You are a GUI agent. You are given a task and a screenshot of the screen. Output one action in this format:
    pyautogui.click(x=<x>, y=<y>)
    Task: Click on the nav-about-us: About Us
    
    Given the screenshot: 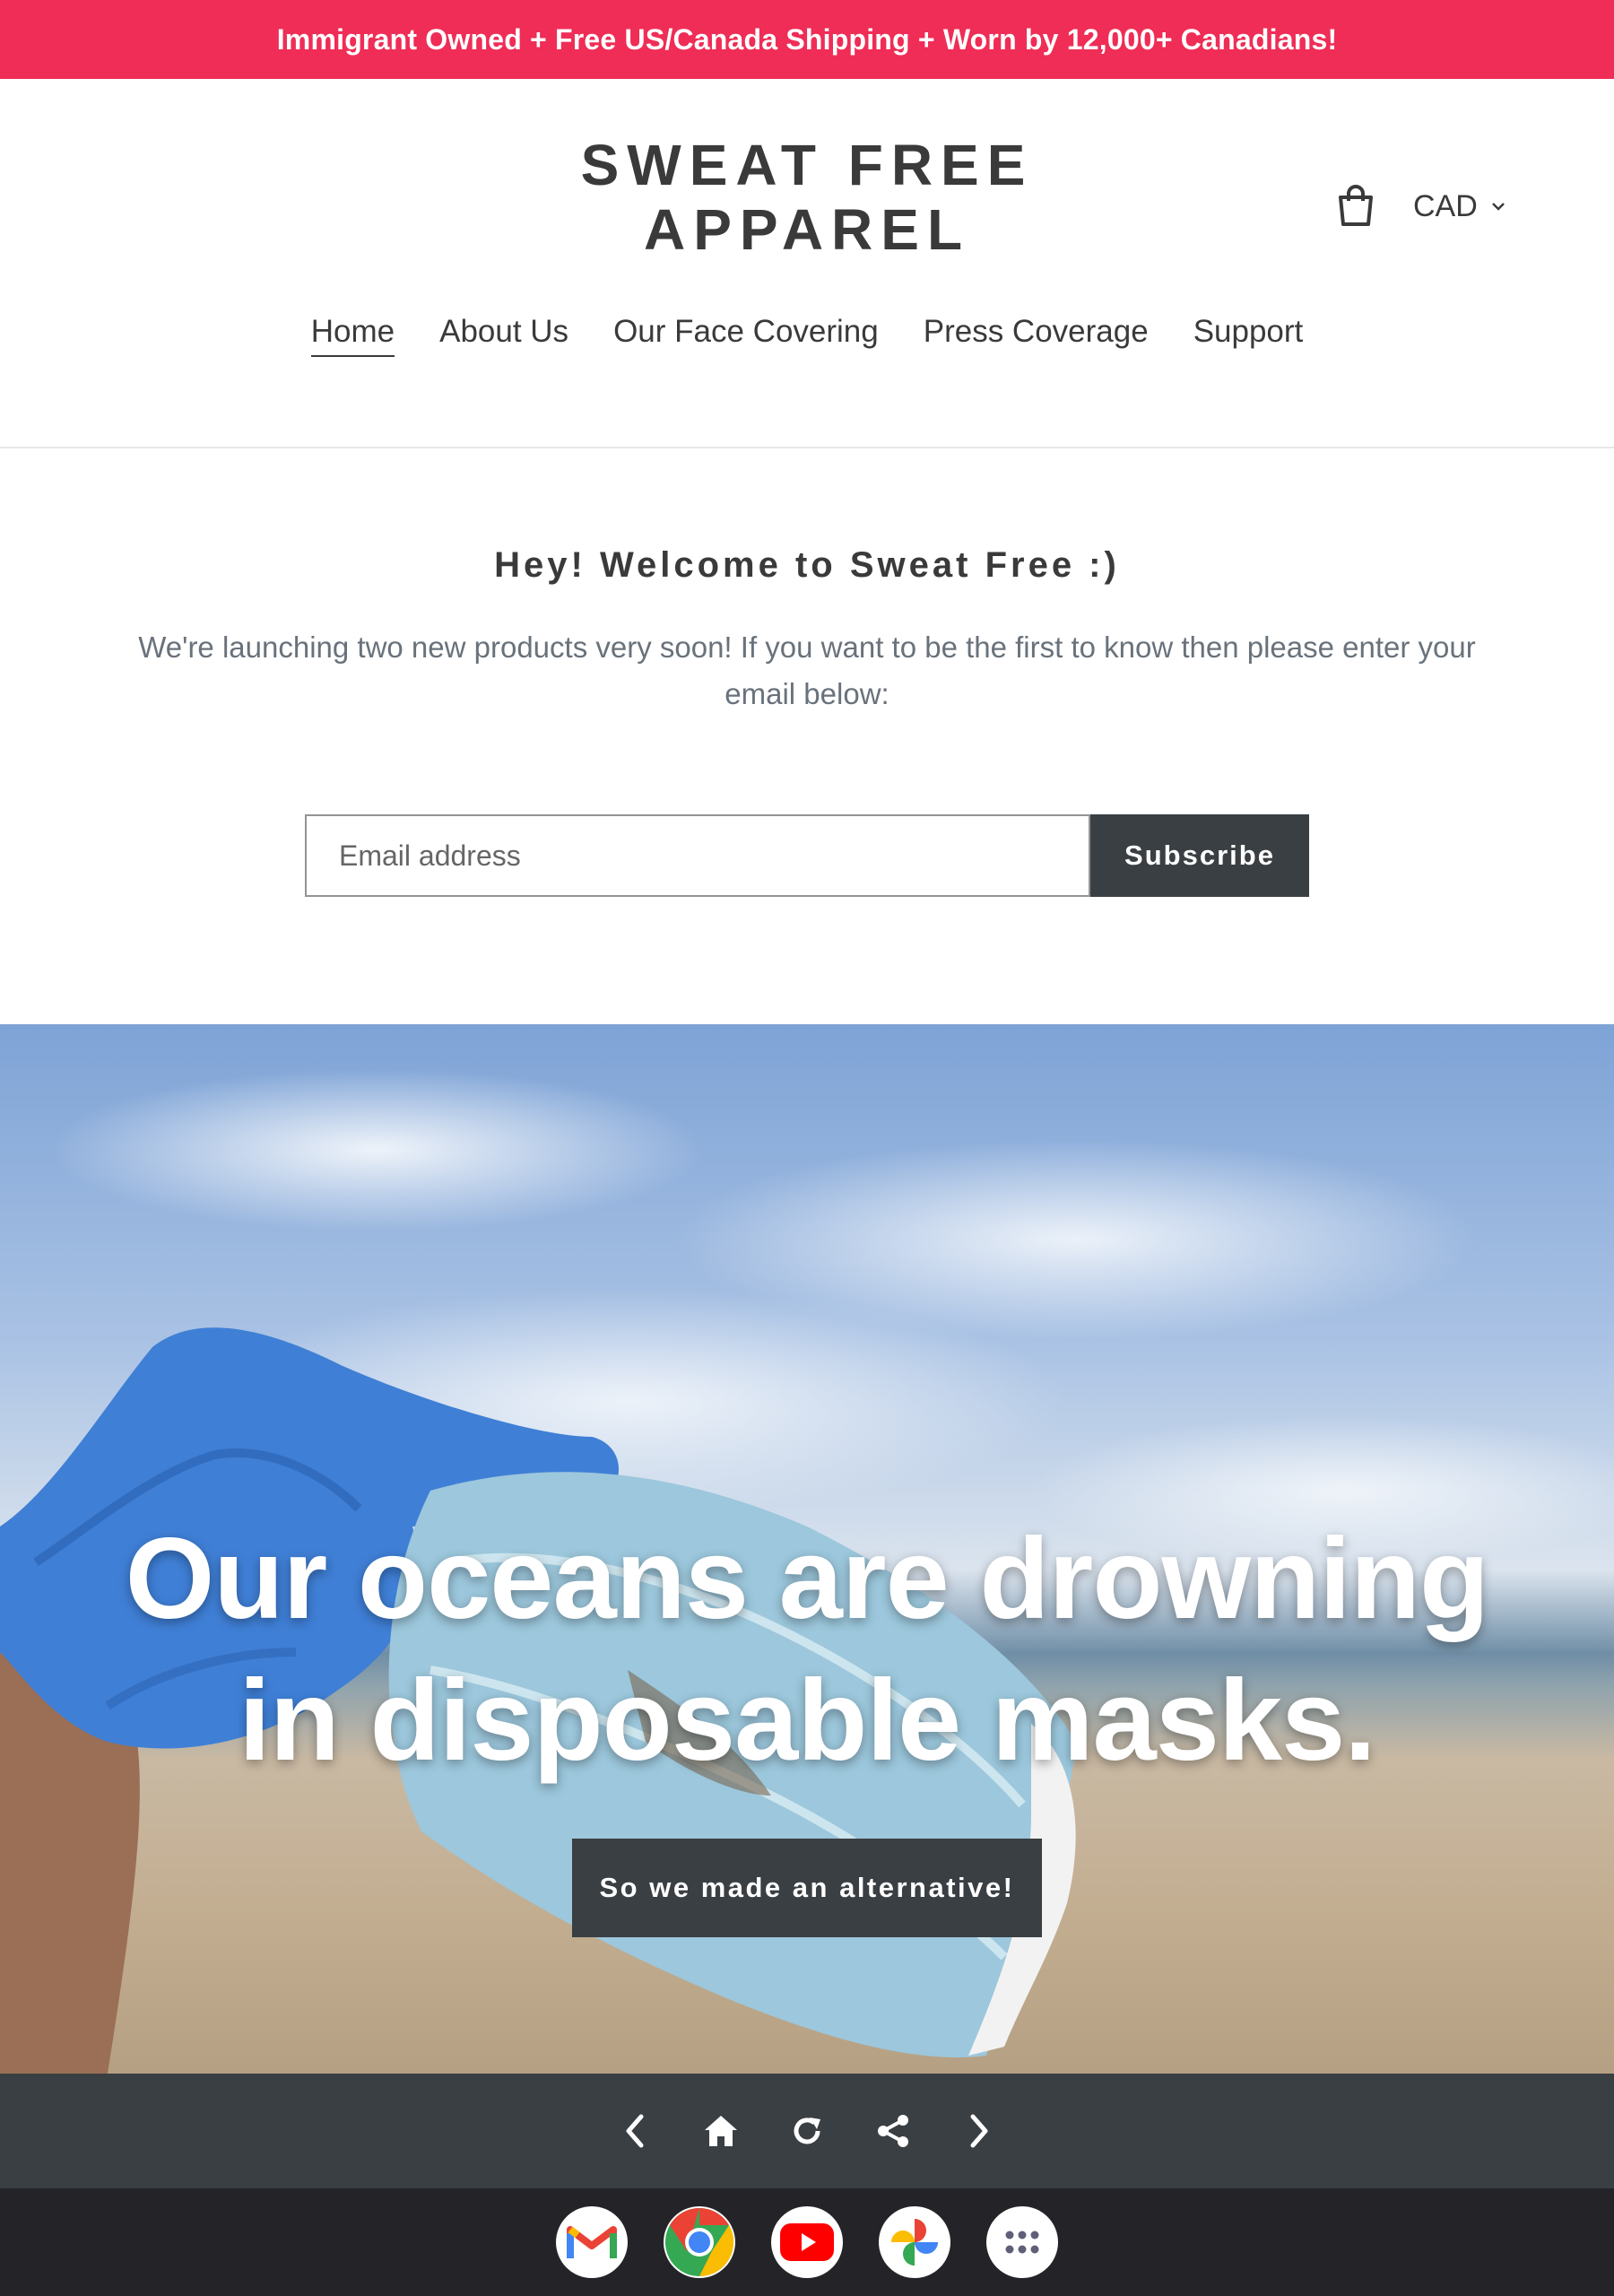 What is the action you would take?
    pyautogui.click(x=503, y=335)
    